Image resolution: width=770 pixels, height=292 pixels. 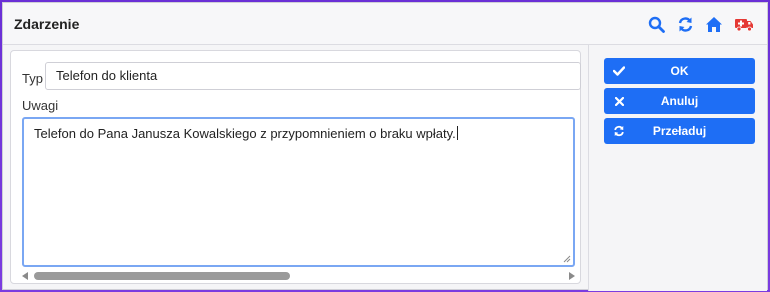 I want to click on ok-label: OK, so click(x=679, y=71).